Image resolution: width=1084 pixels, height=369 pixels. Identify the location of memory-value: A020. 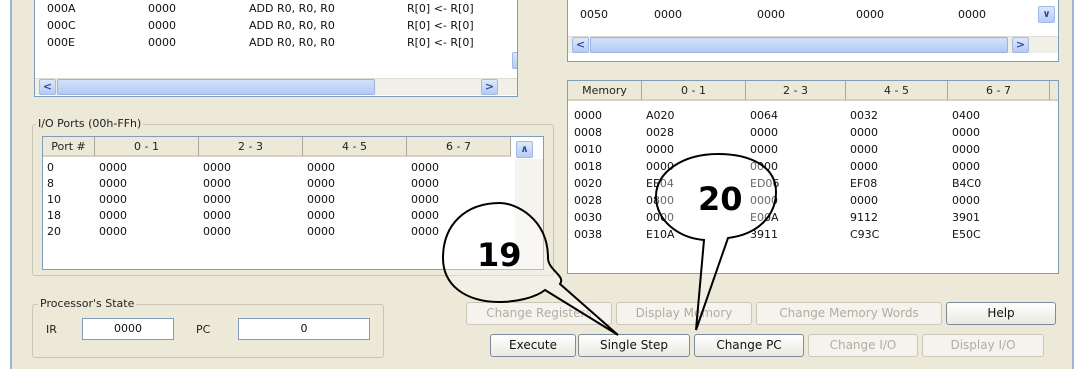
(660, 115).